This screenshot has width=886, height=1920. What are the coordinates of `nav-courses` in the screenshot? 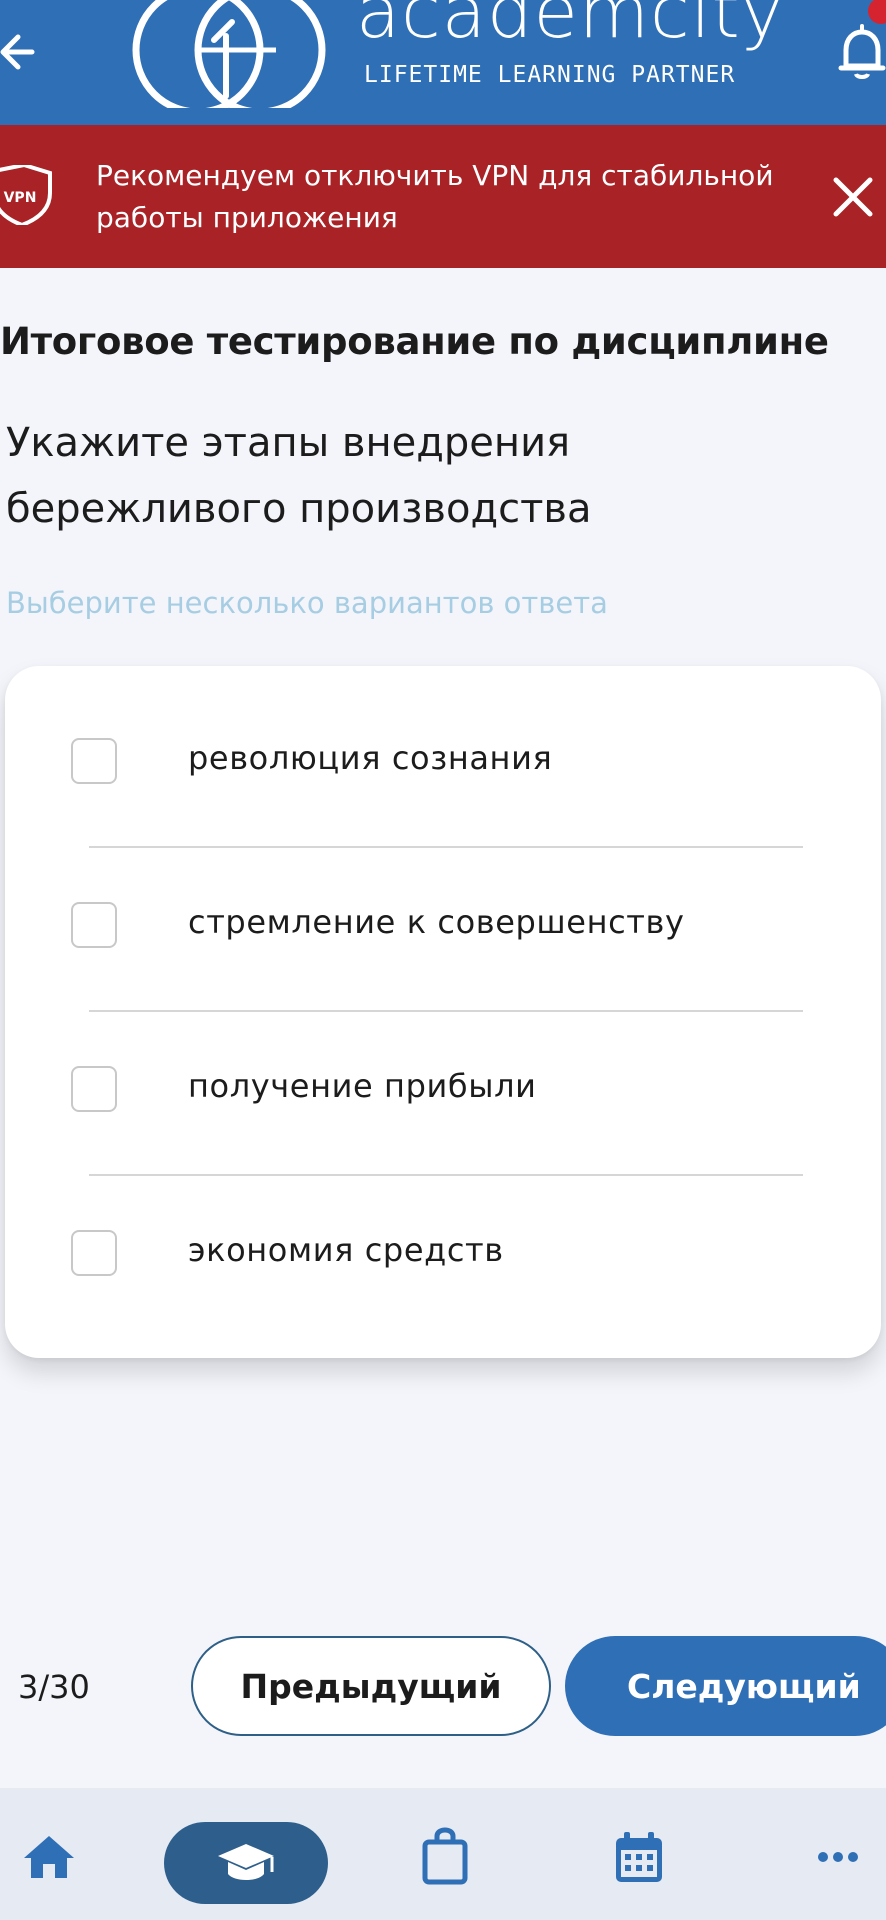 It's located at (246, 1863).